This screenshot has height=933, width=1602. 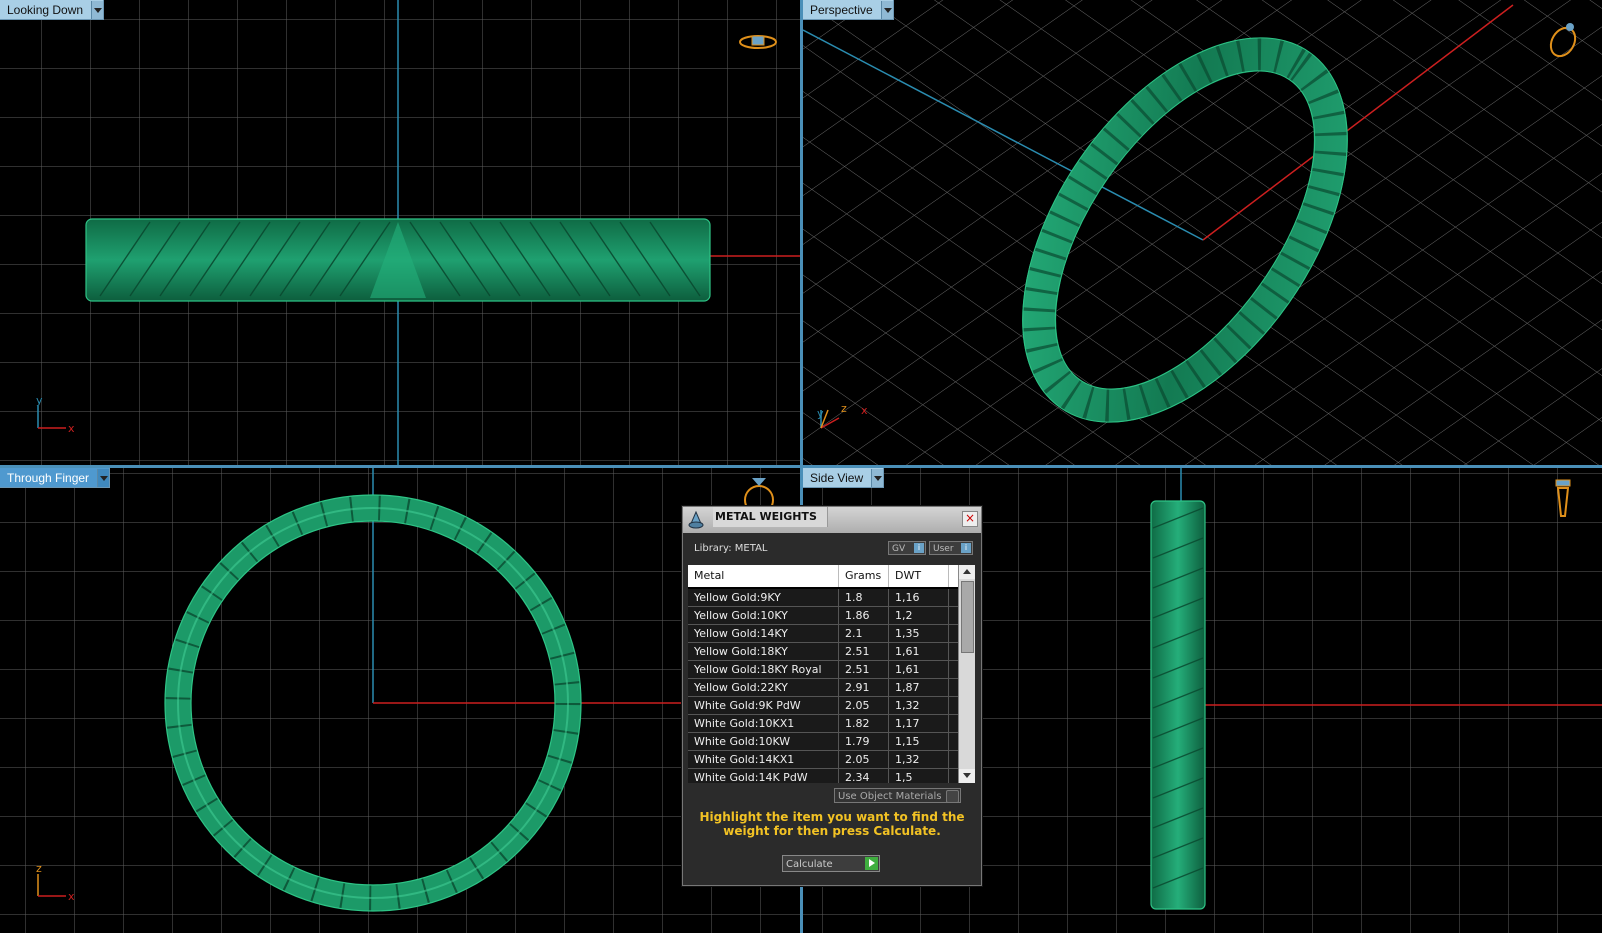 What do you see at coordinates (967, 572) in the screenshot?
I see `scroll-up-icon` at bounding box center [967, 572].